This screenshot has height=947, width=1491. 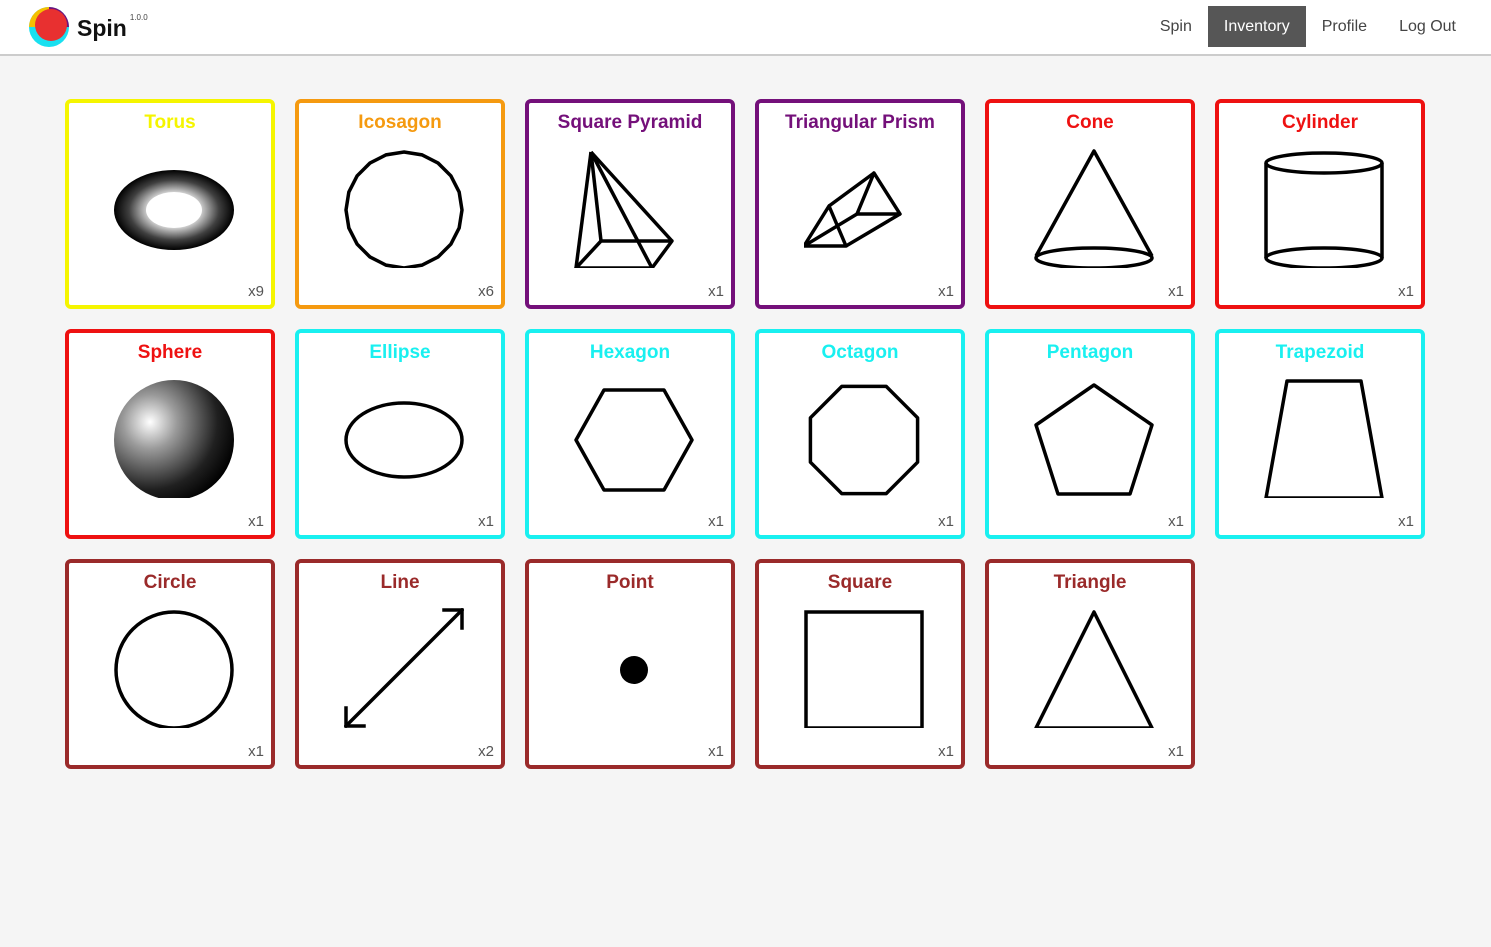 What do you see at coordinates (1094, 208) in the screenshot?
I see `cone-icon` at bounding box center [1094, 208].